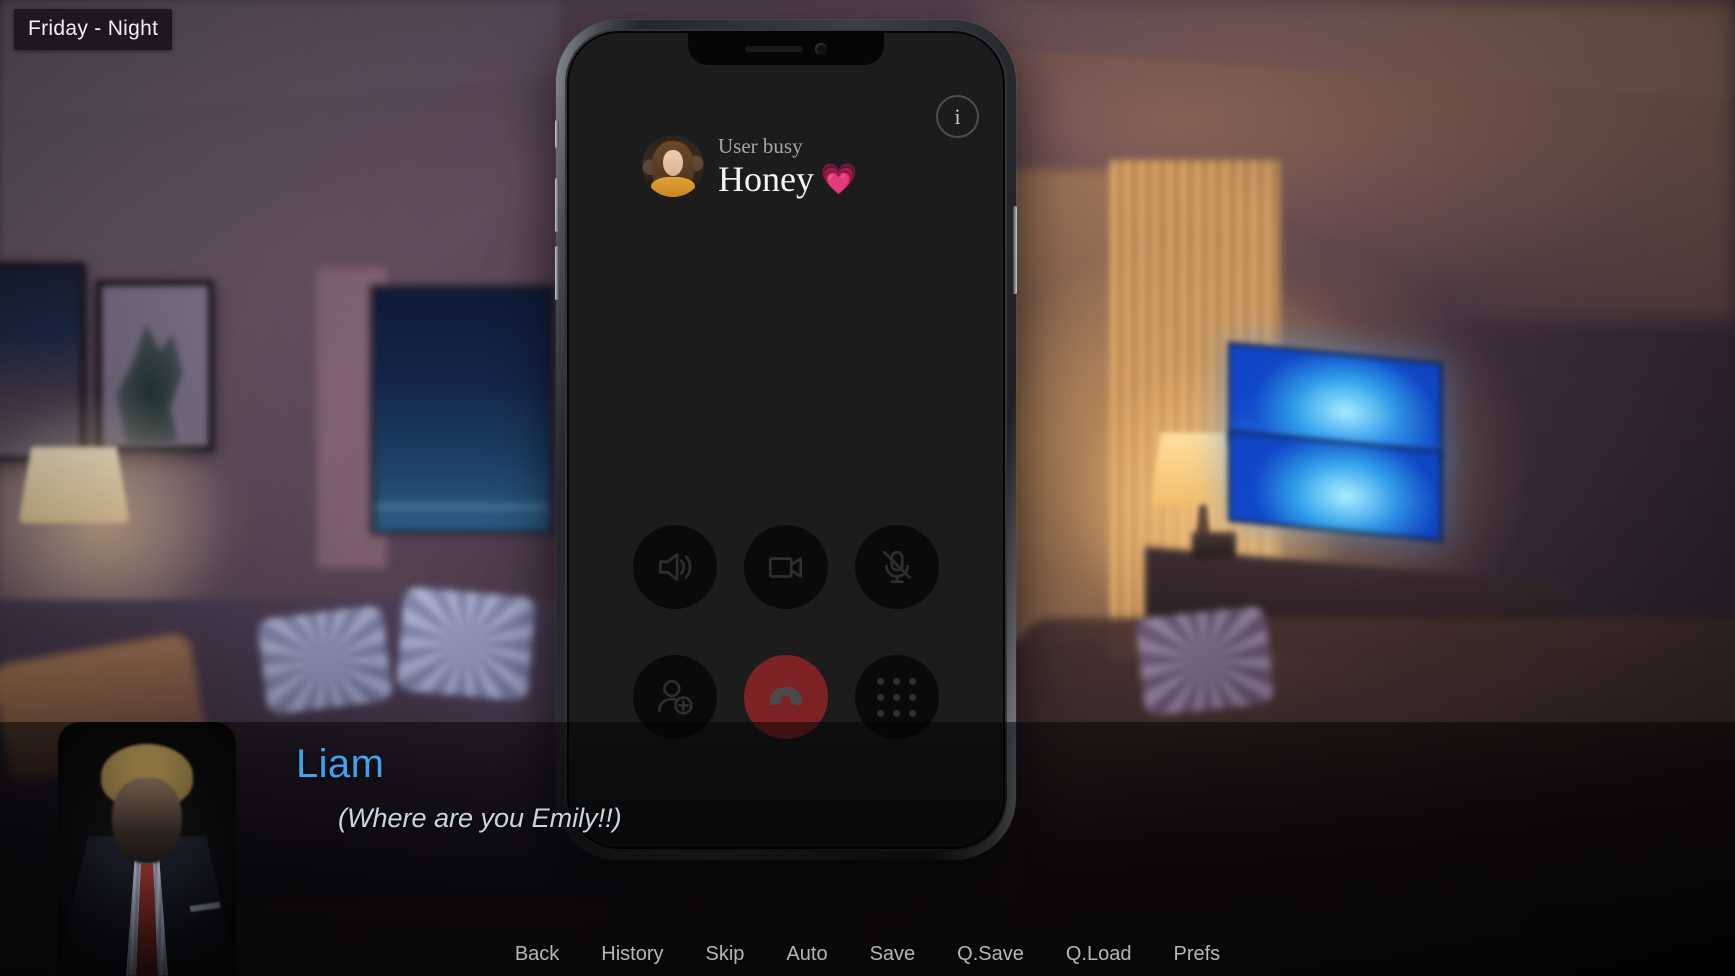 The image size is (1735, 976). What do you see at coordinates (760, 146) in the screenshot?
I see `call-status: User busy` at bounding box center [760, 146].